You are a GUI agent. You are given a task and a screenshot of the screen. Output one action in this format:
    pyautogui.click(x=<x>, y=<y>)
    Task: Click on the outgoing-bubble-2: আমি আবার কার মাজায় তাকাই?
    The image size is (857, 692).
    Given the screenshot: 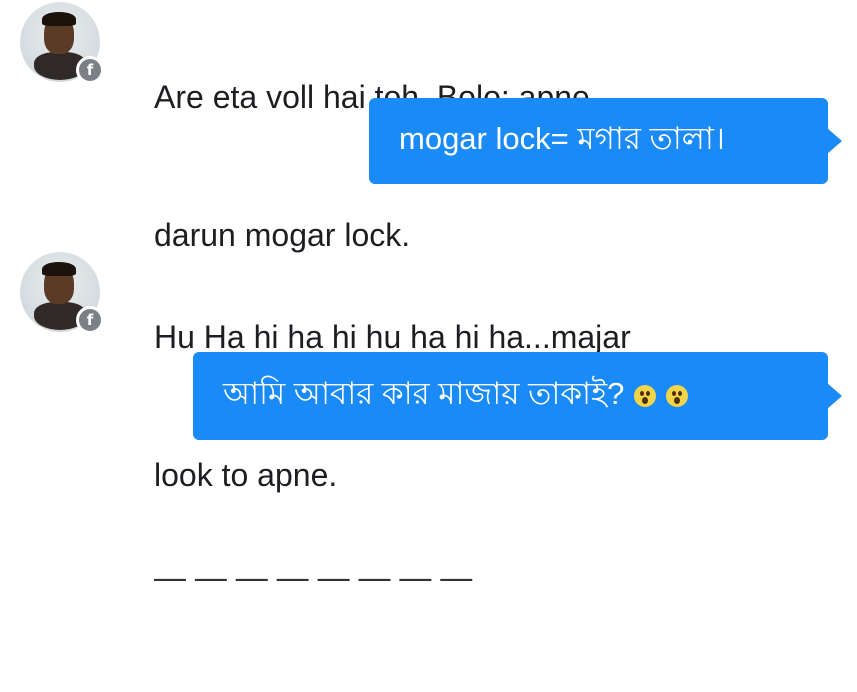 What is the action you would take?
    pyautogui.click(x=517, y=396)
    